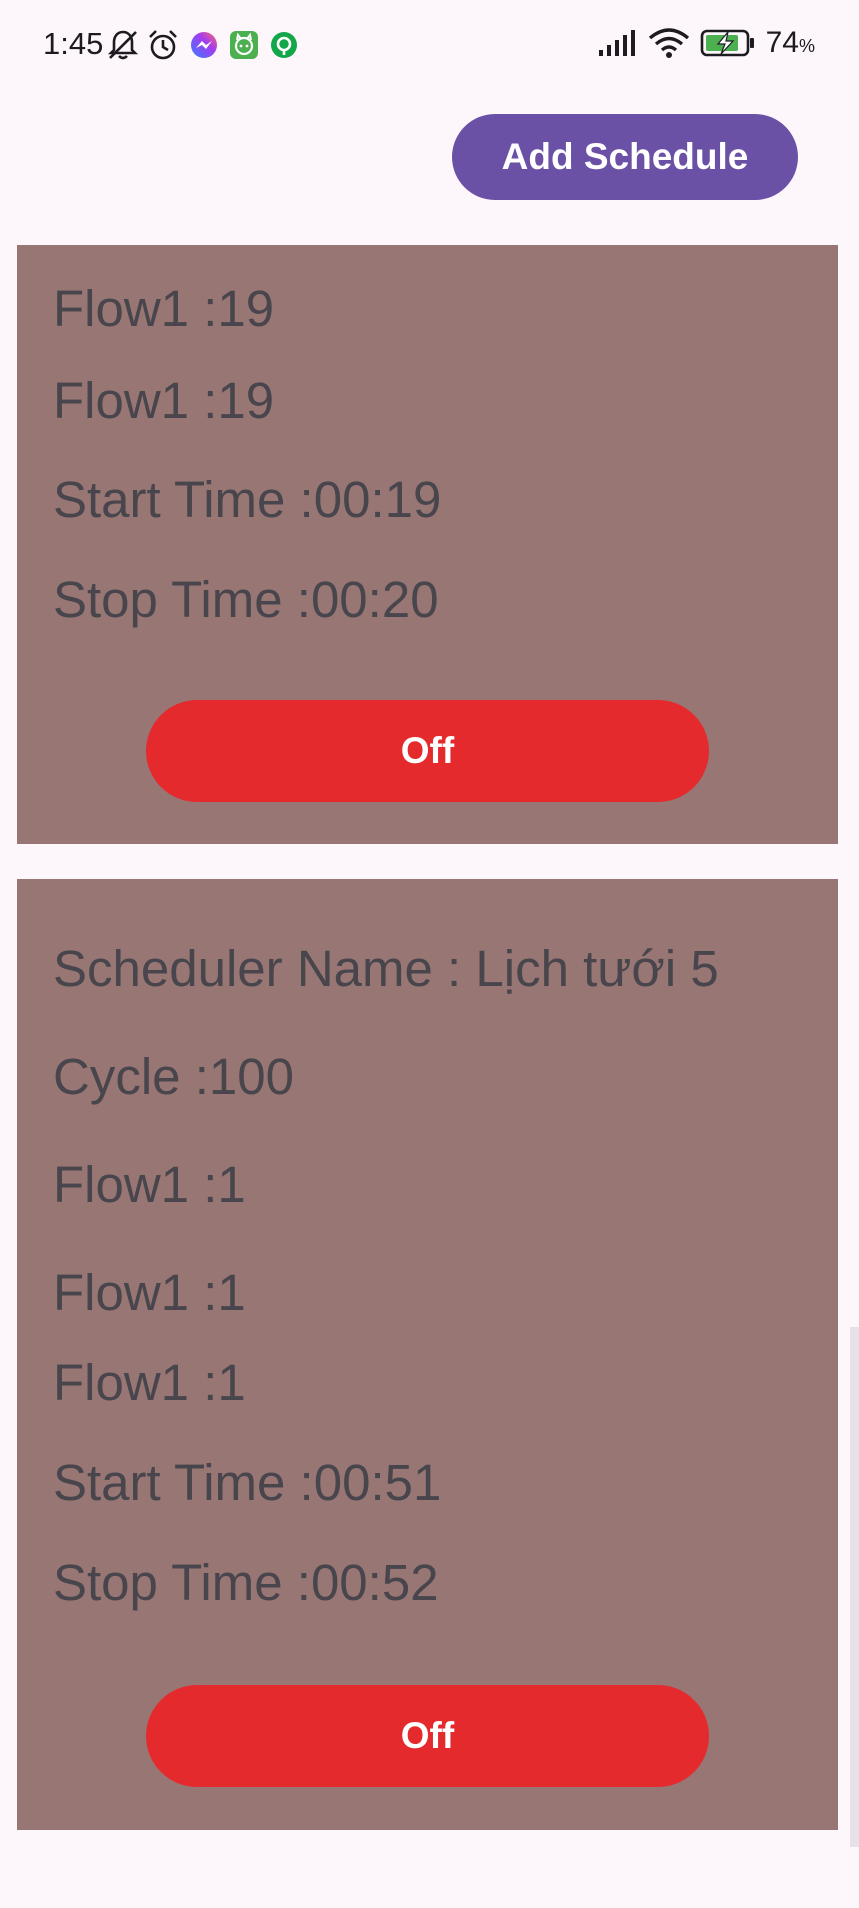 Image resolution: width=859 pixels, height=1908 pixels. What do you see at coordinates (806, 46) in the screenshot?
I see `battery-percent-unit: %` at bounding box center [806, 46].